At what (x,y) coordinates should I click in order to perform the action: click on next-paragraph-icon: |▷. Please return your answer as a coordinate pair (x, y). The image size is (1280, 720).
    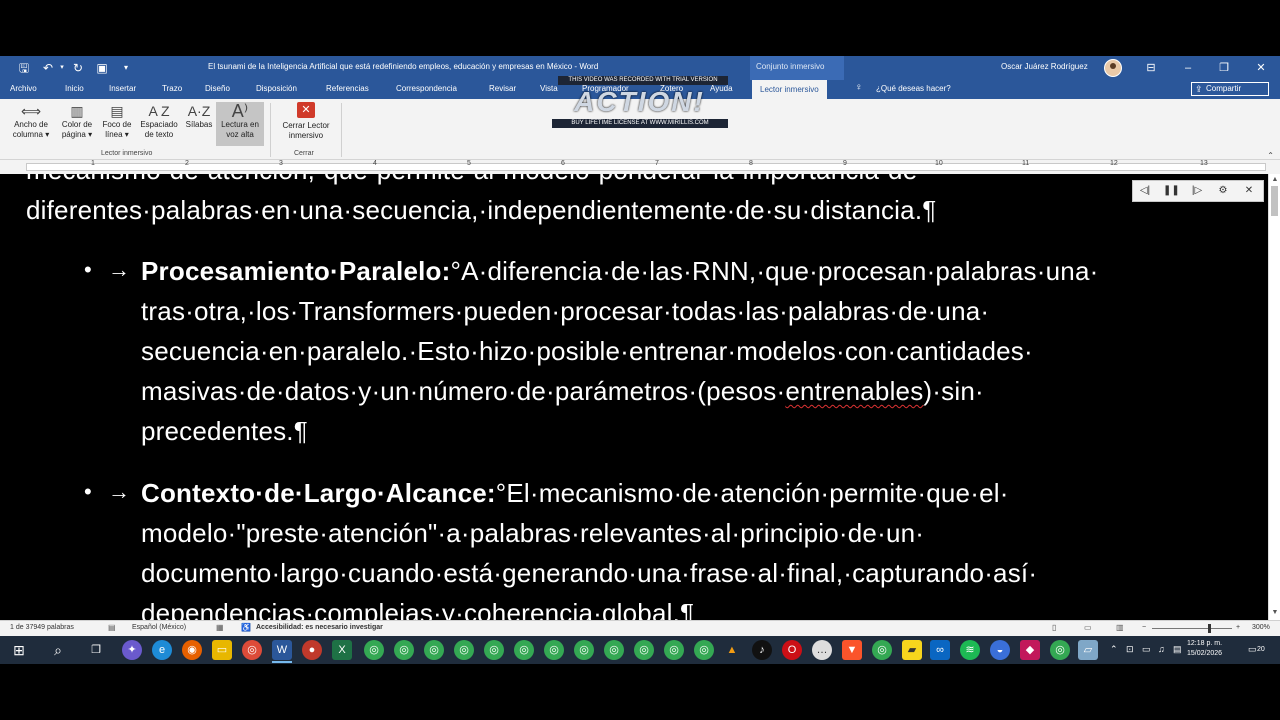
    Looking at the image, I should click on (1197, 191).